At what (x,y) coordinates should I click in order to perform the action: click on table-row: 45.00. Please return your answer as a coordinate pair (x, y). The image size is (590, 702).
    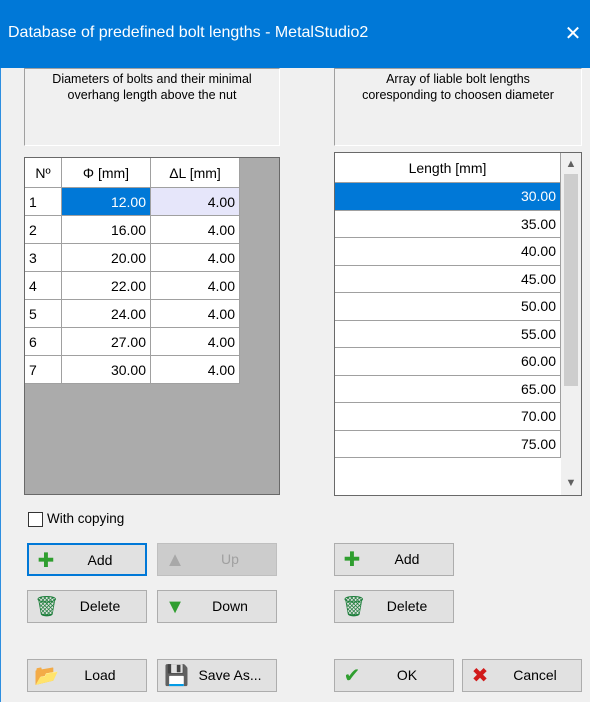
    Looking at the image, I should click on (448, 279).